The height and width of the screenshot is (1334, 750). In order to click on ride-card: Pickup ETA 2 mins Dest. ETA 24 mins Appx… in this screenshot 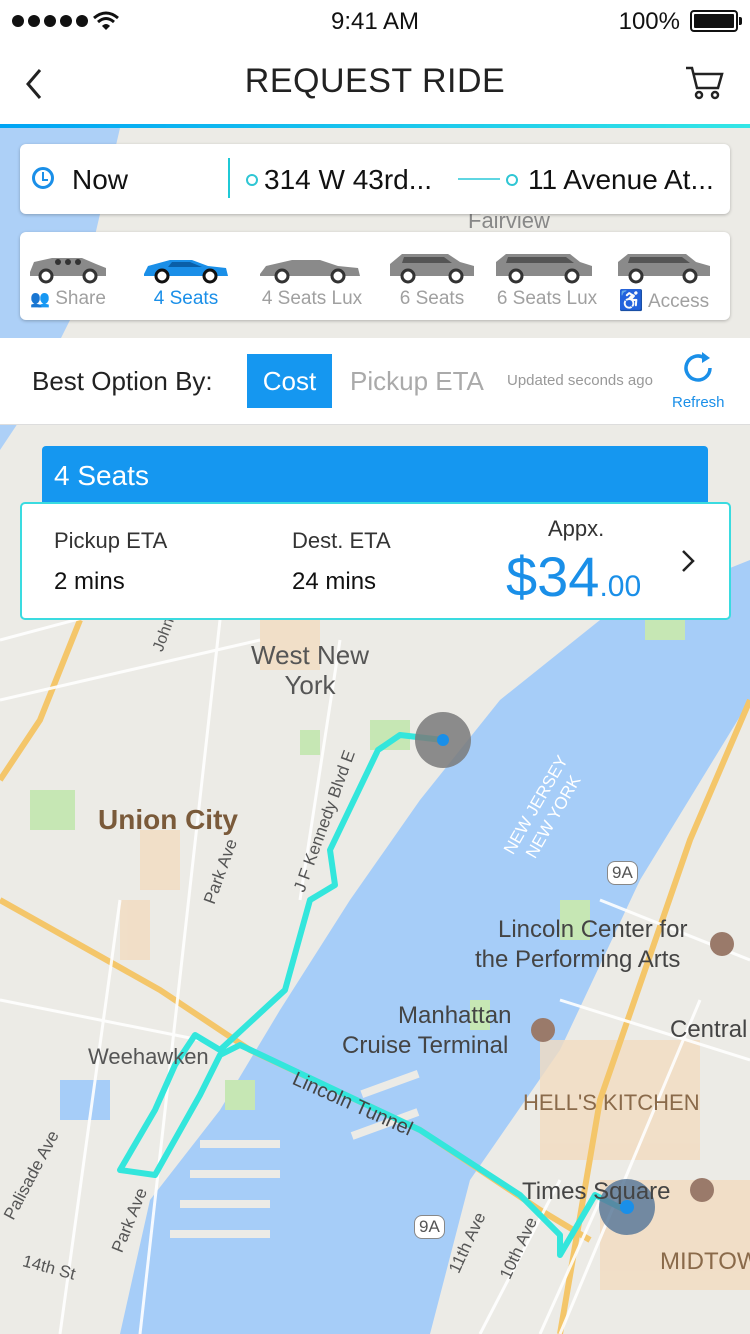, I will do `click(375, 561)`.